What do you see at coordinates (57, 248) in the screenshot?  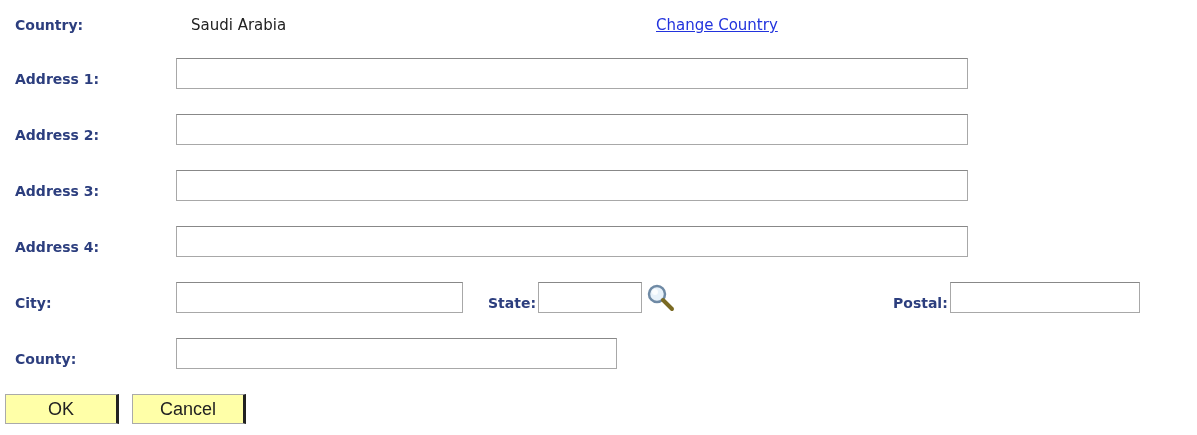 I see `field-label: Address 4:` at bounding box center [57, 248].